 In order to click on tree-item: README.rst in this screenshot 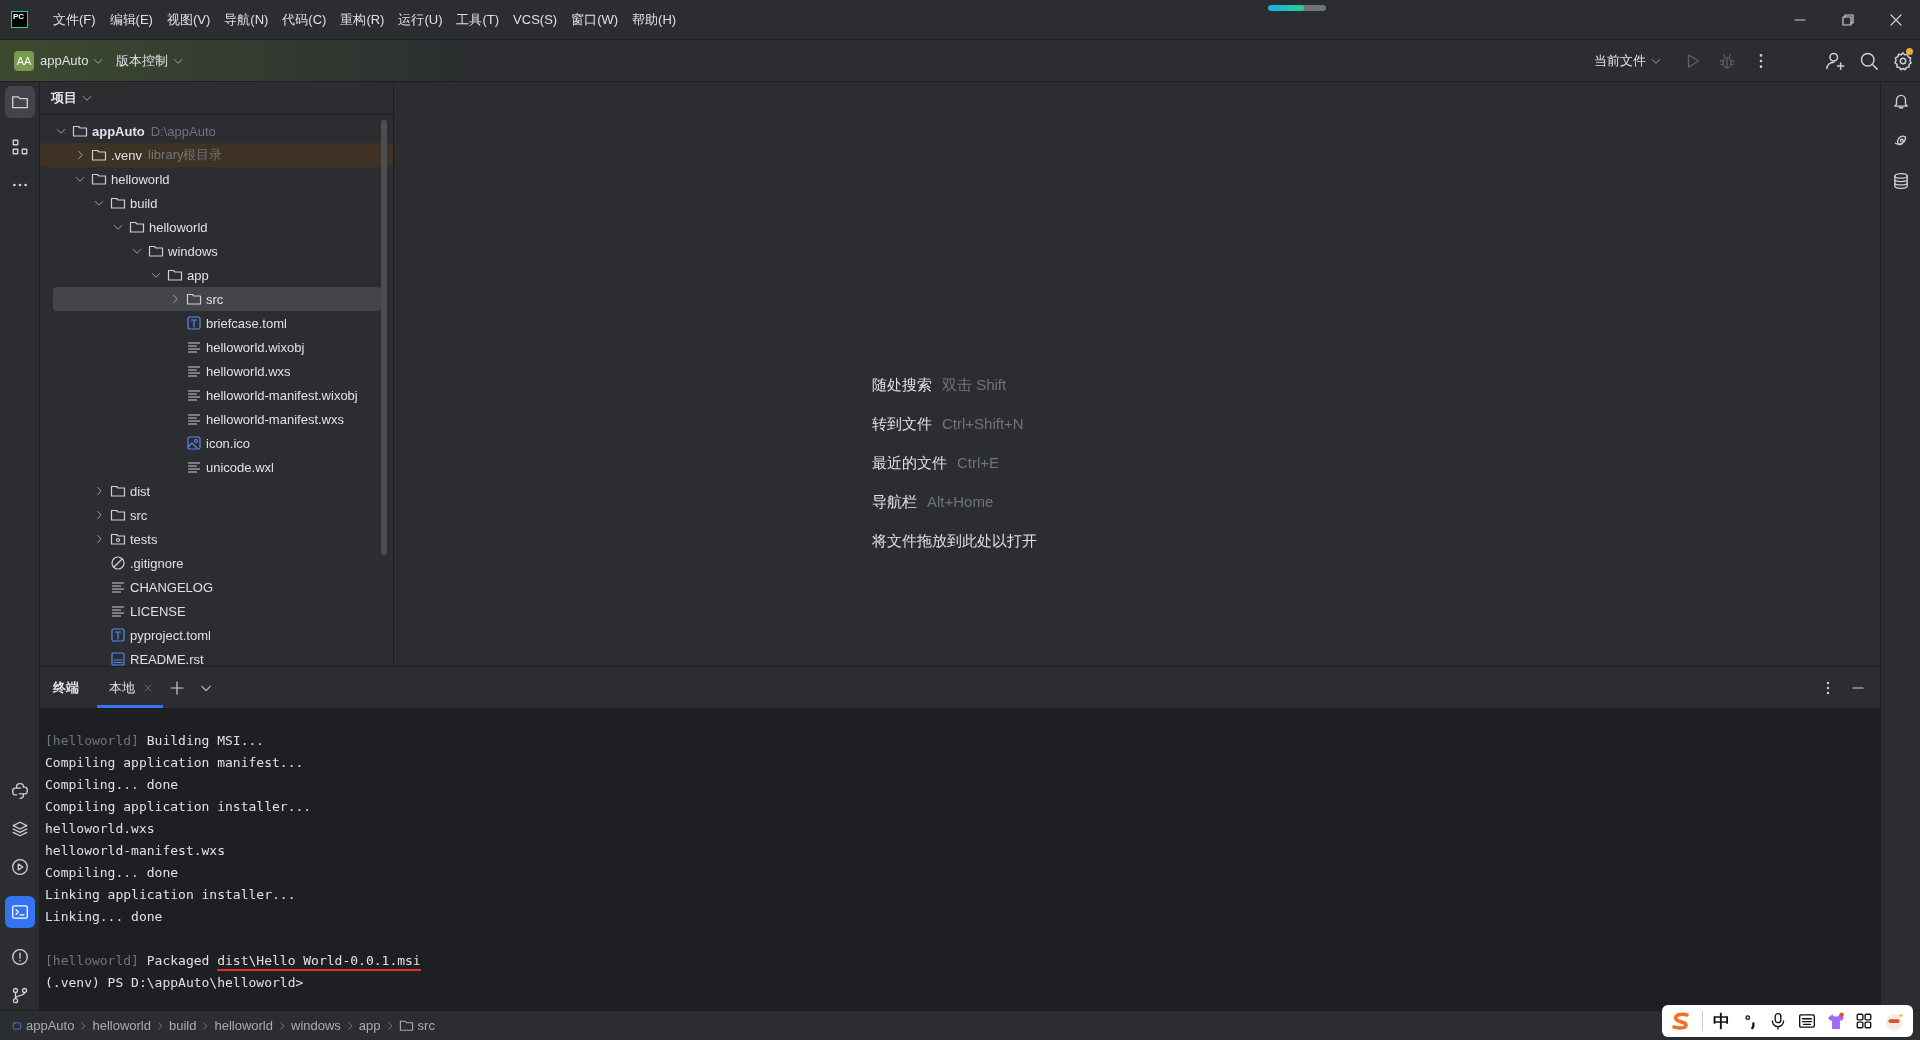, I will do `click(217, 656)`.